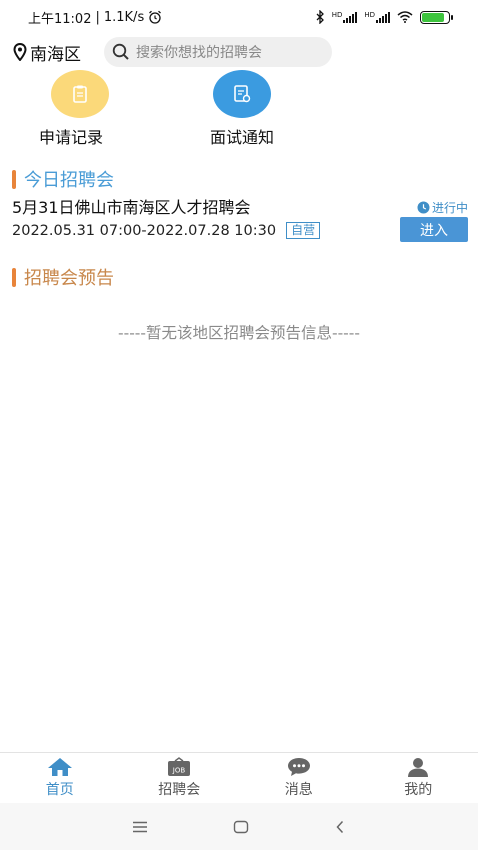 The height and width of the screenshot is (850, 478). Describe the element at coordinates (155, 17) in the screenshot. I see `alarm-clock-icon` at that location.